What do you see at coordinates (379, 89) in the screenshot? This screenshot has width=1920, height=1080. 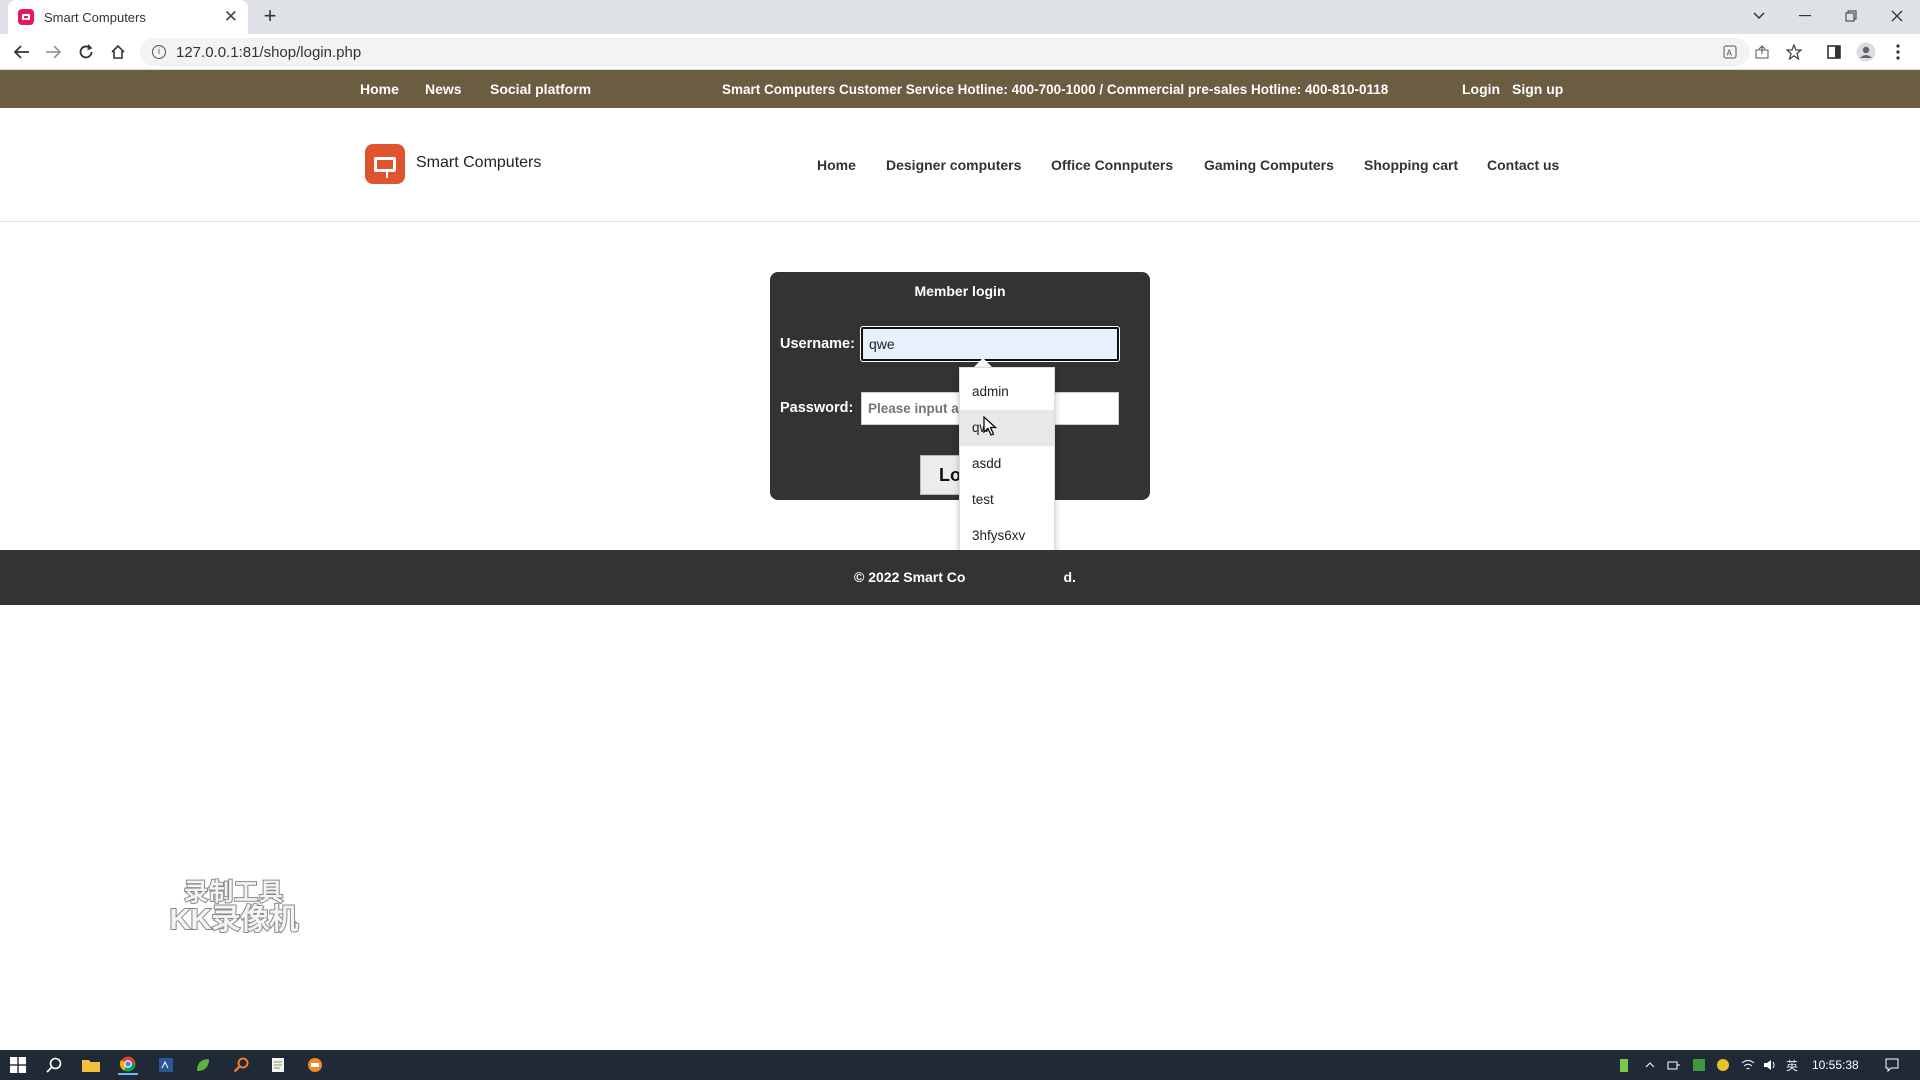 I see `topbar-link-home: Home` at bounding box center [379, 89].